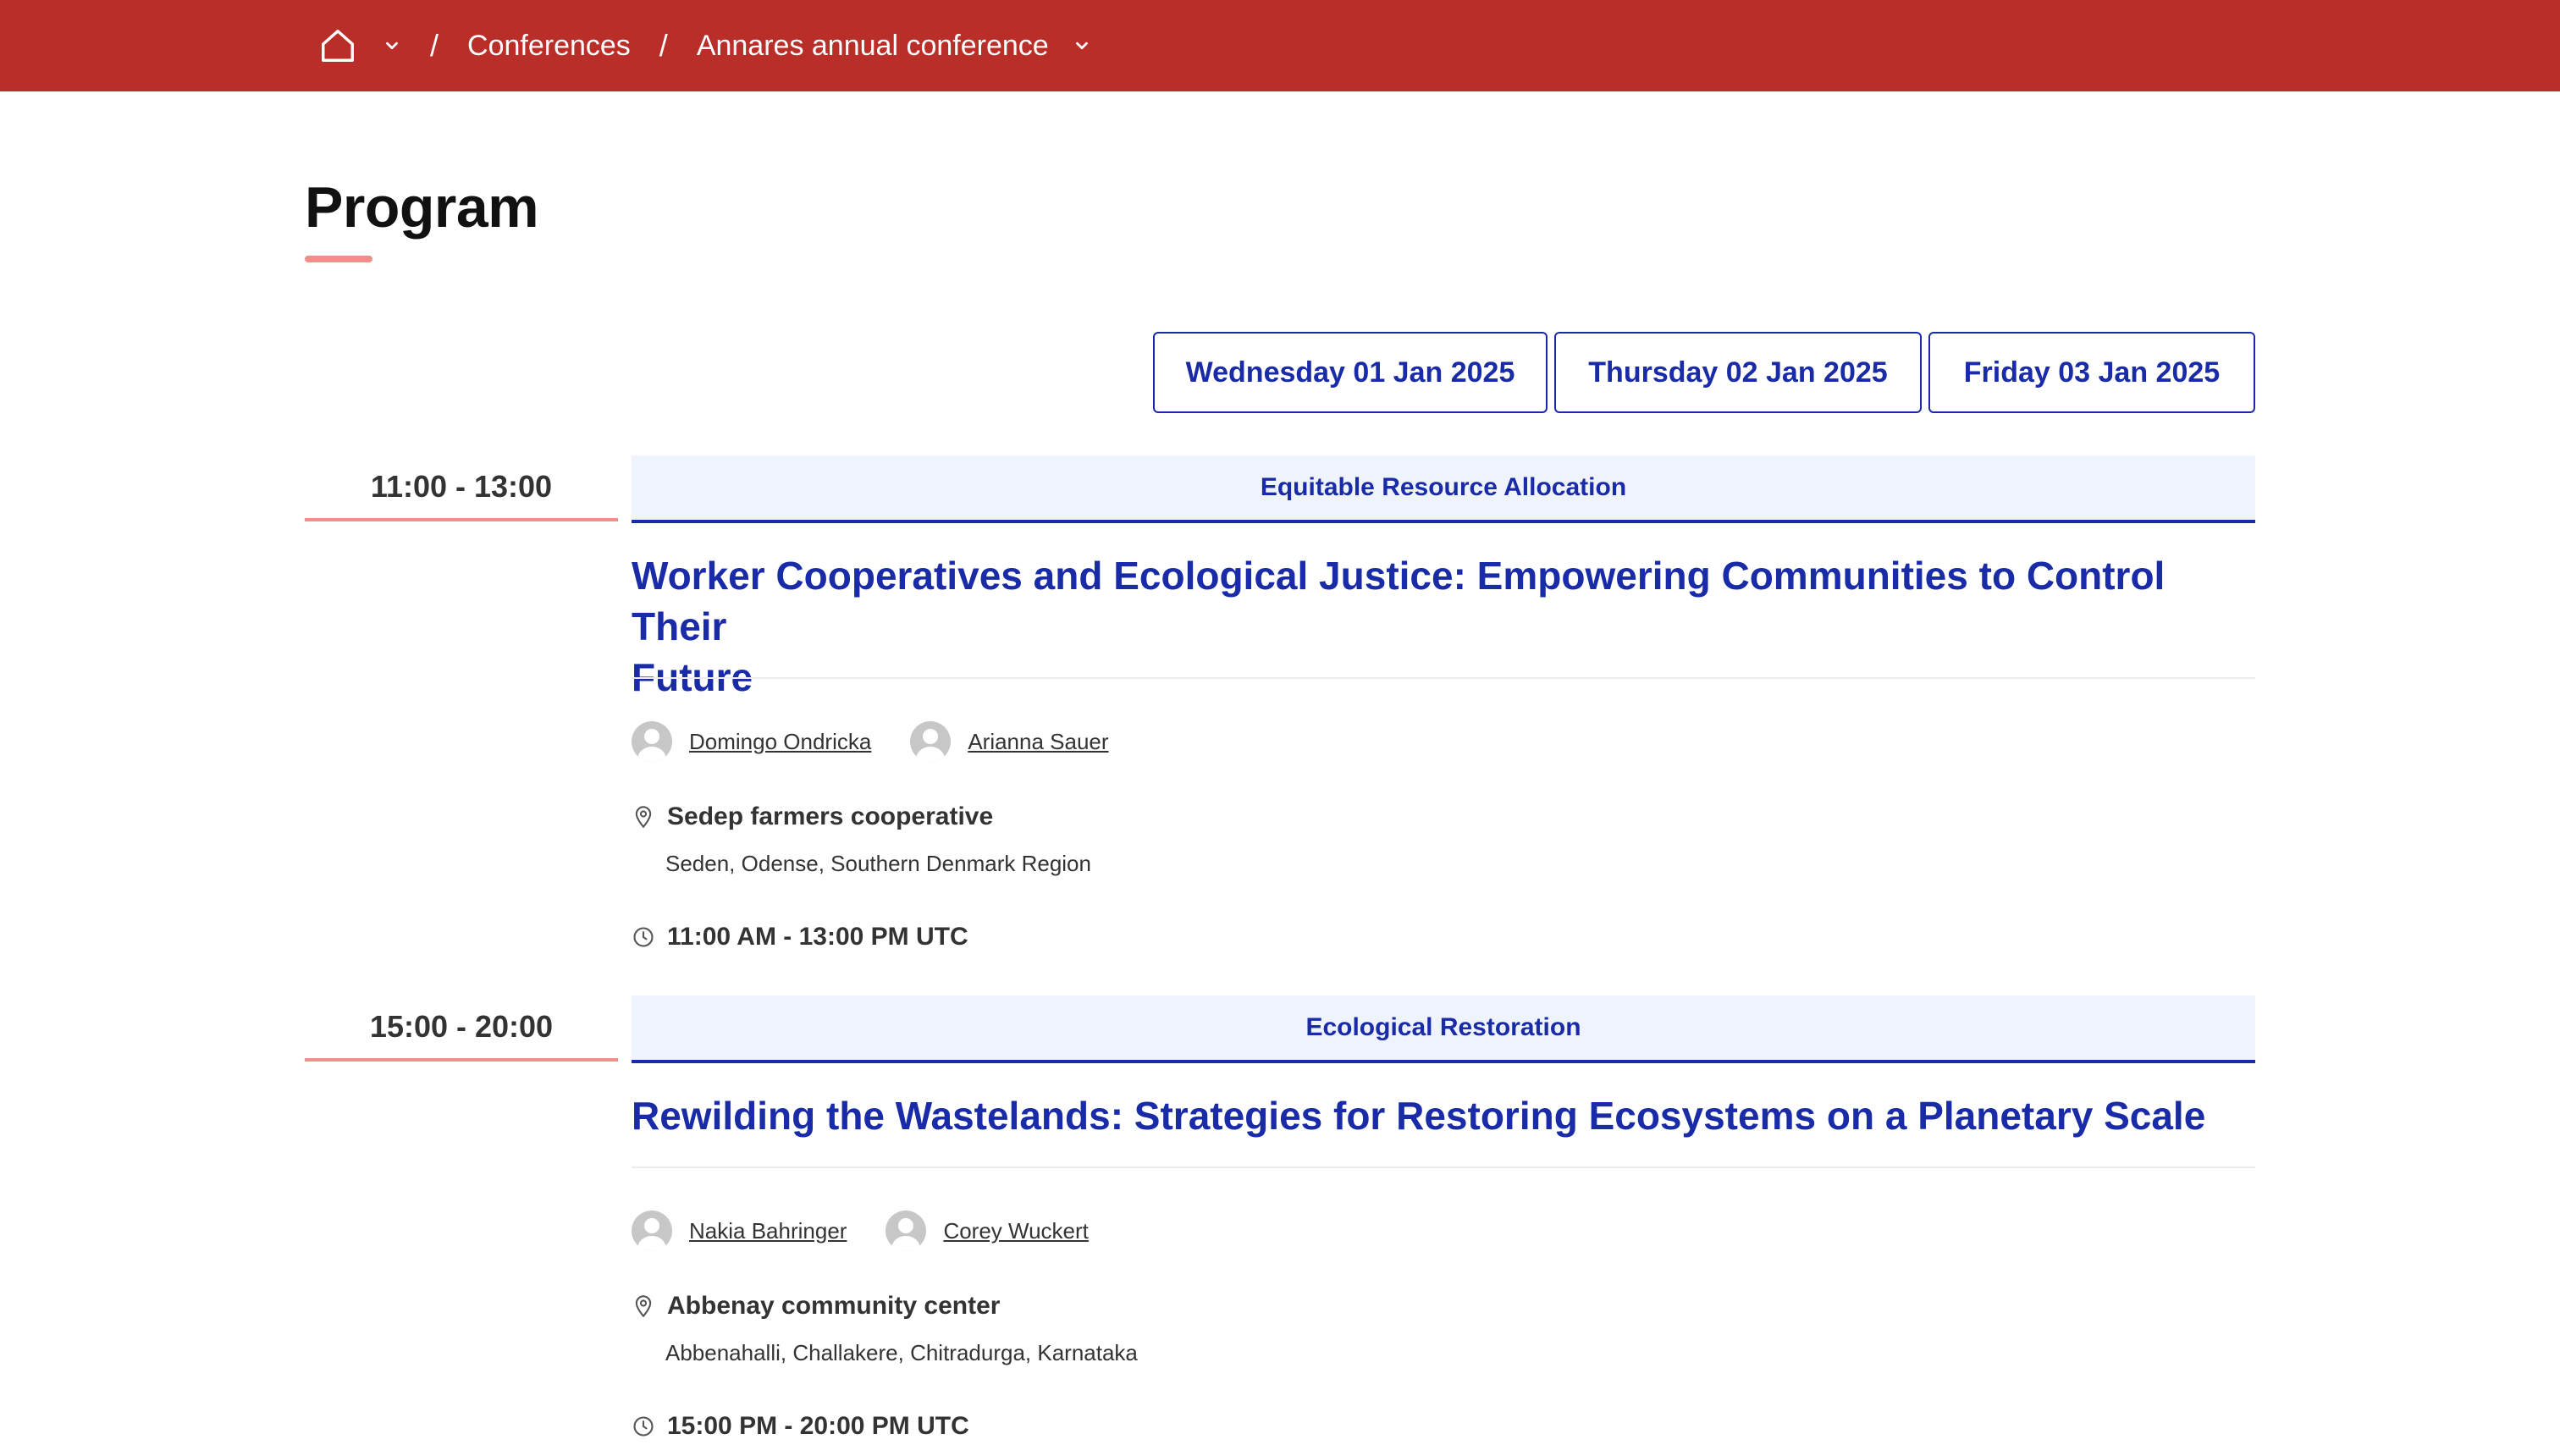 This screenshot has width=2560, height=1456. Describe the element at coordinates (1443, 1029) in the screenshot. I see `session-track: Ecological Restoration` at that location.